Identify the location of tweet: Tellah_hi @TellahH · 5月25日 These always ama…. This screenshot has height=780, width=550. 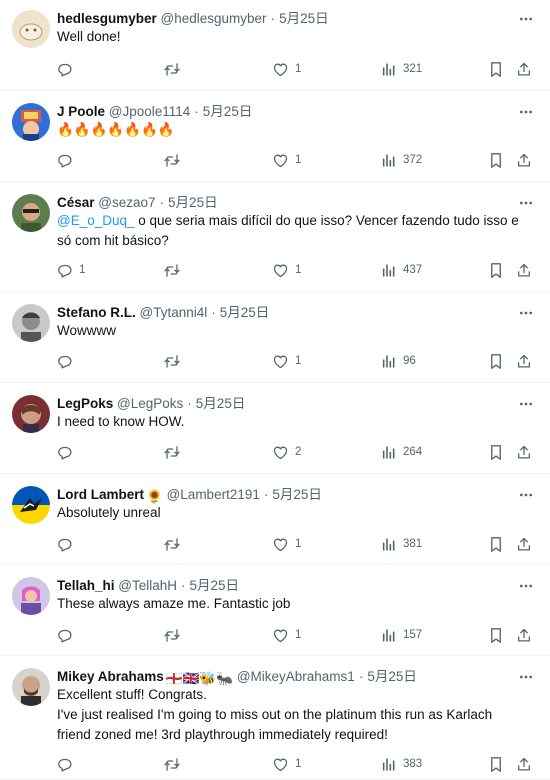
(275, 610).